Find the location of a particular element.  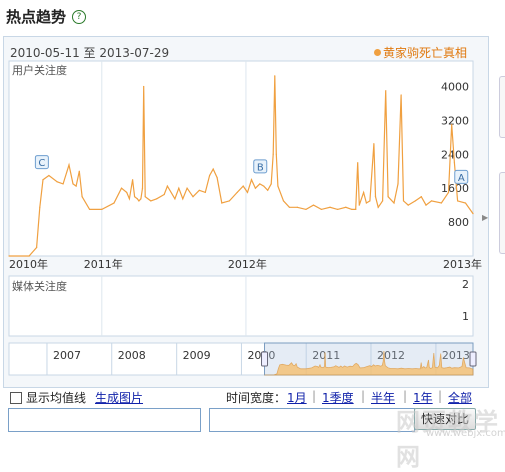

overview-year-label: 2008 is located at coordinates (132, 355).